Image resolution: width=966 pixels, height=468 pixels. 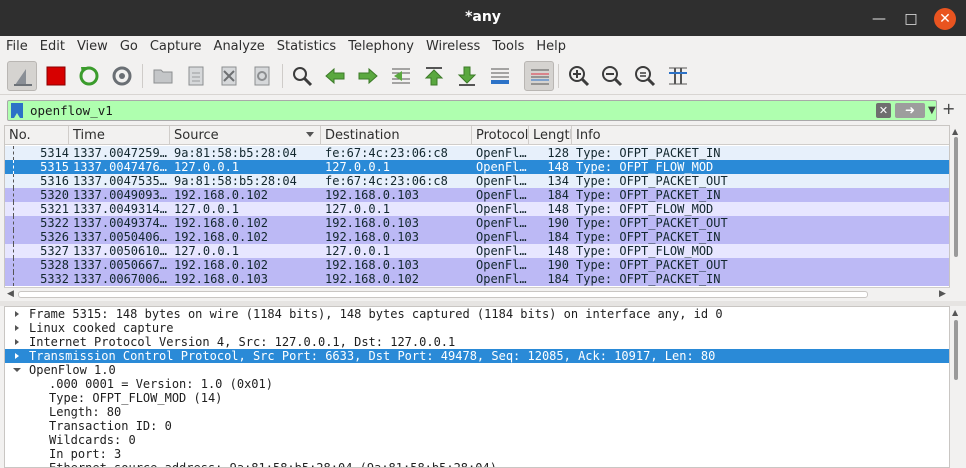 What do you see at coordinates (92, 47) in the screenshot?
I see `menu-view: View` at bounding box center [92, 47].